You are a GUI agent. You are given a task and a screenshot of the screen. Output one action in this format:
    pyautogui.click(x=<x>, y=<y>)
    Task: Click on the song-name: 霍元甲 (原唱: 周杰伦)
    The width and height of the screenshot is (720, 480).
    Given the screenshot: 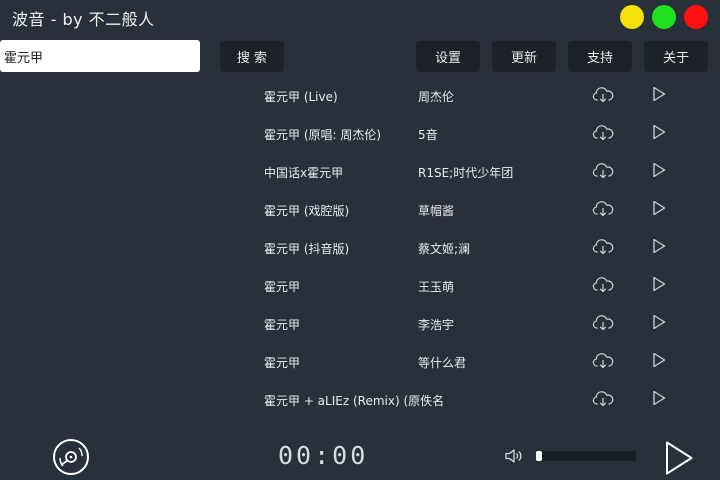 What is the action you would take?
    pyautogui.click(x=323, y=135)
    